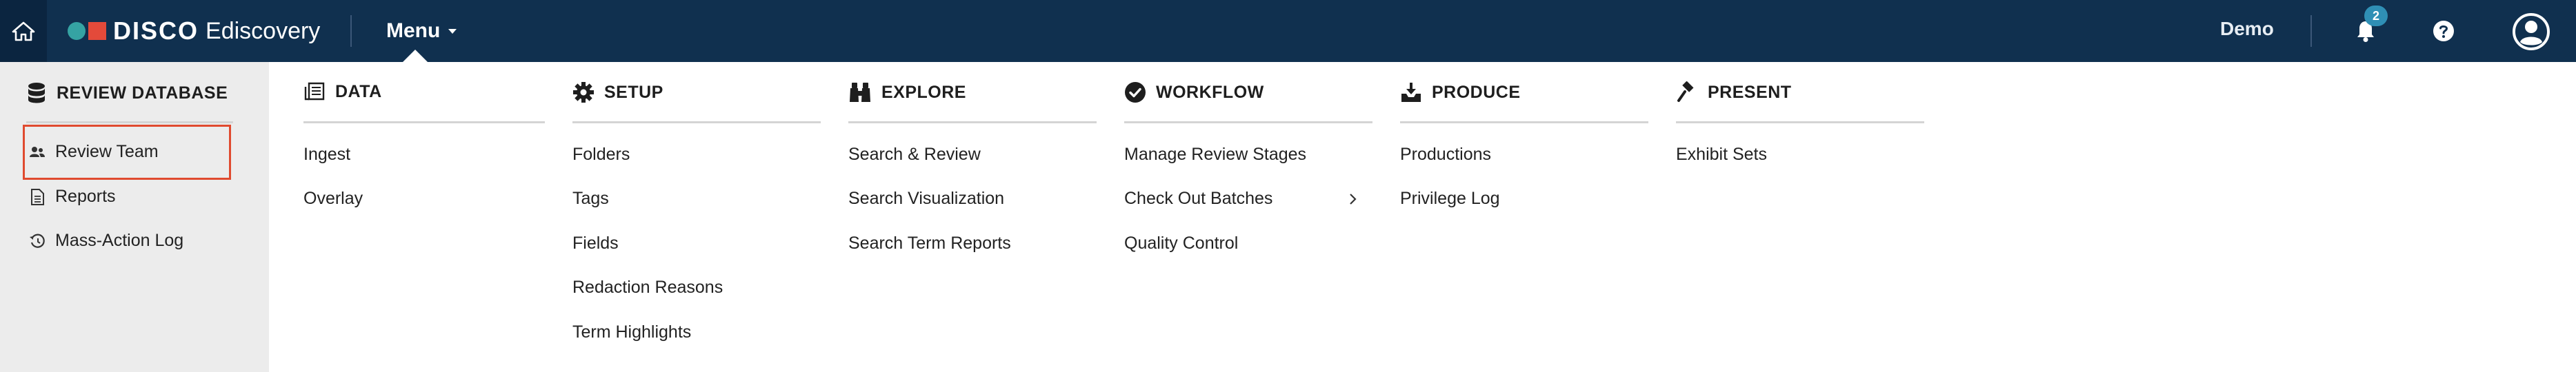 This screenshot has height=372, width=2576. I want to click on help-icon, so click(2443, 31).